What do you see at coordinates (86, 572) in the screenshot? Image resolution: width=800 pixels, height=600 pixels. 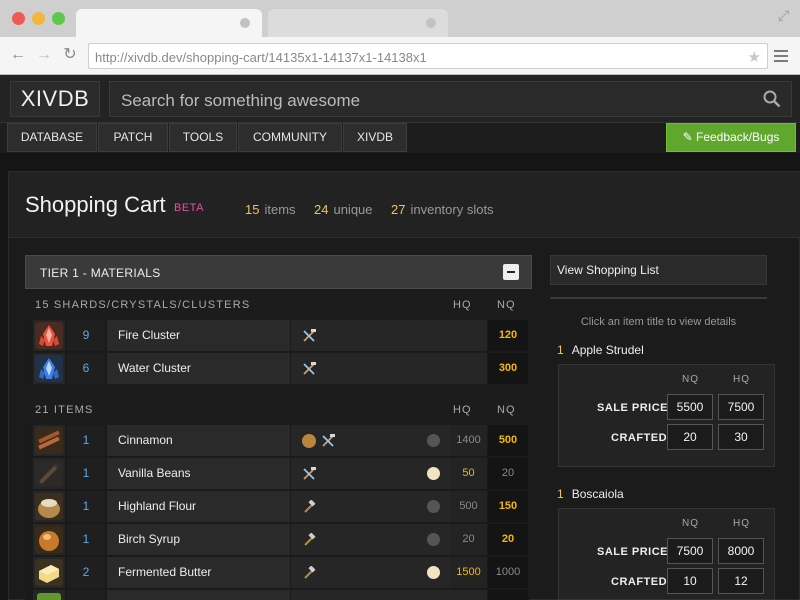 I see `item-qty: 2` at bounding box center [86, 572].